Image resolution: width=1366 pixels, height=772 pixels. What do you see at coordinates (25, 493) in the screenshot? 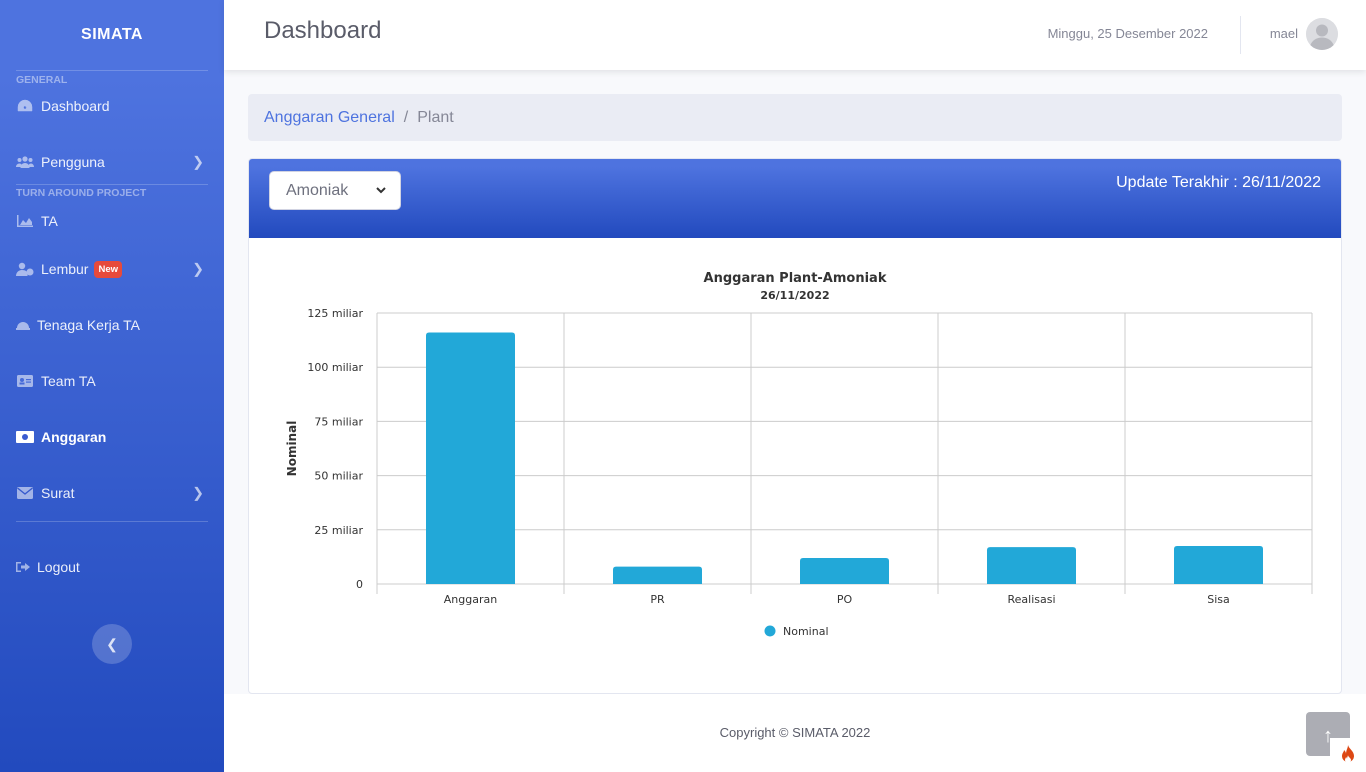
I see `envelope-icon` at bounding box center [25, 493].